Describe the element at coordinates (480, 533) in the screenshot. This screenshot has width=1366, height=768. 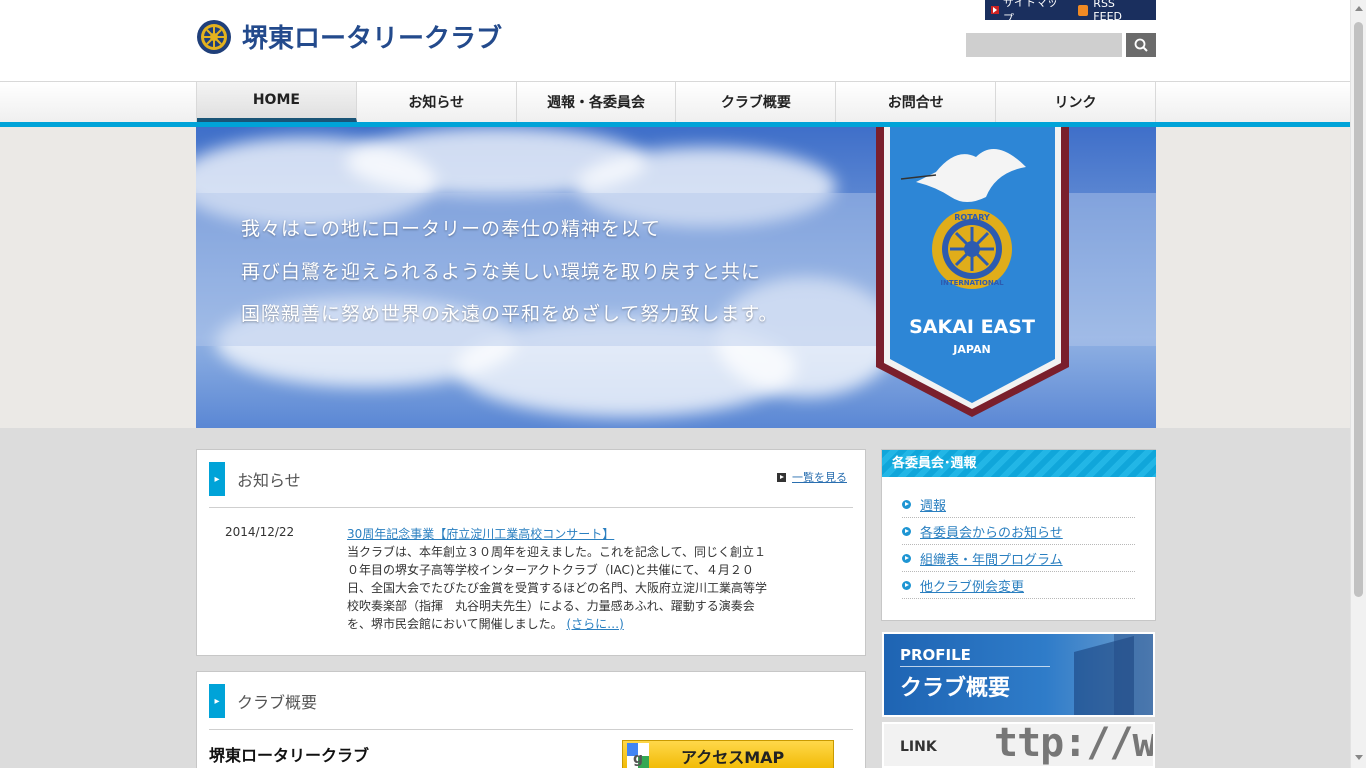
I see `news-item-title: 30周年記念事業【府立淀川工業高校コンサート】` at that location.